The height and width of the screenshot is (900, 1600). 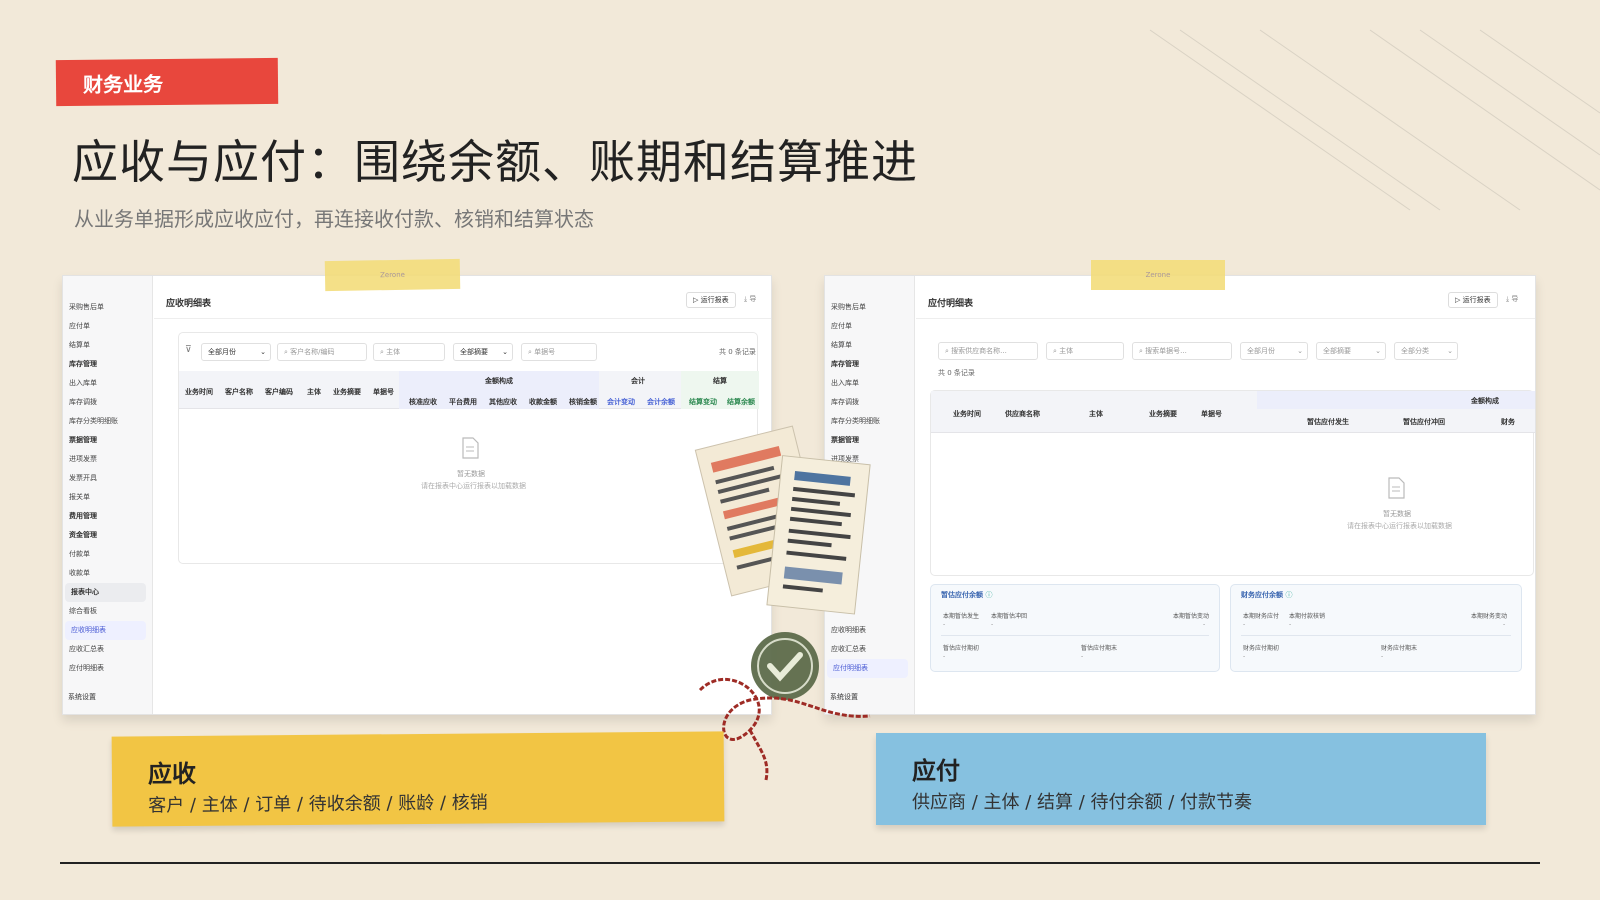 I want to click on note-items: 供应商 / 主体 / 结算 / 待付余额 / 付款节奏, so click(x=1082, y=802).